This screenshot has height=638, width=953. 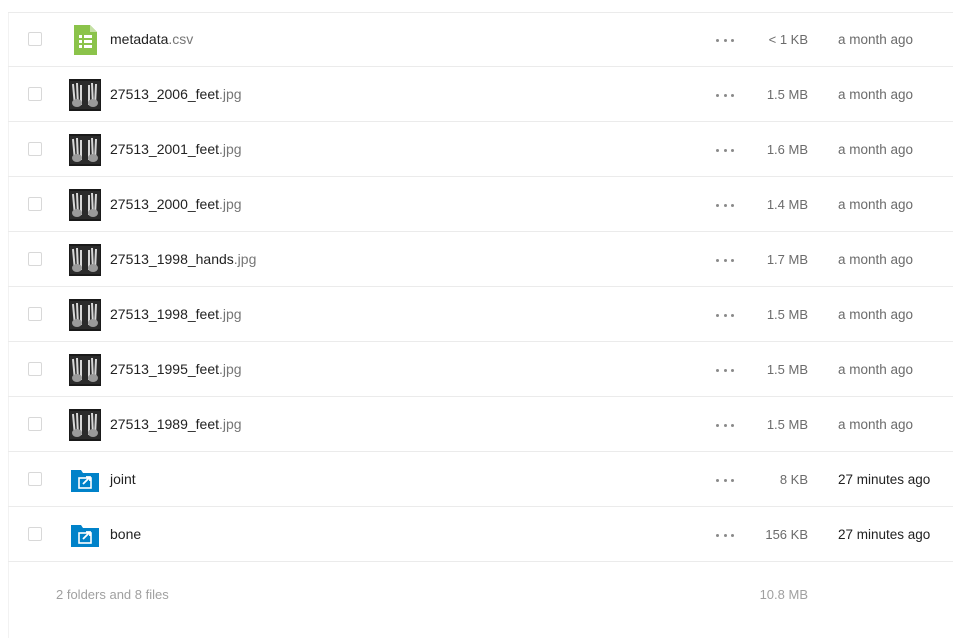 I want to click on file-row: joint 8 KB 27 minutes ago, so click(x=480, y=479).